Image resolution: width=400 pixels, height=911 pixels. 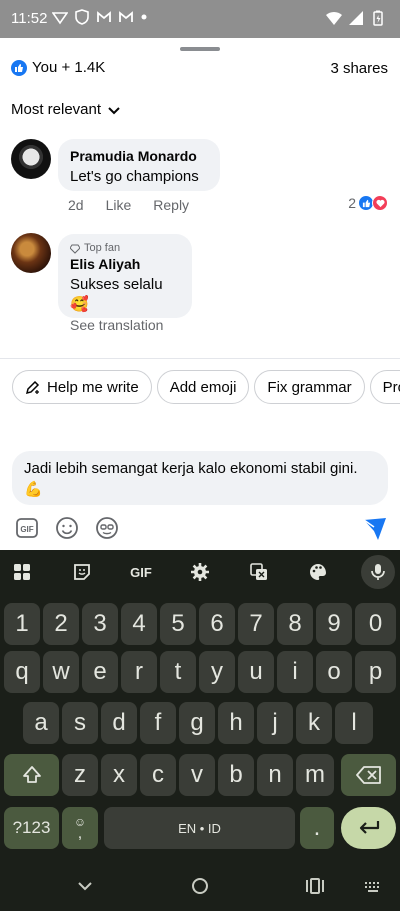 I want to click on fix-grammar-chip: Fix grammar, so click(x=309, y=387).